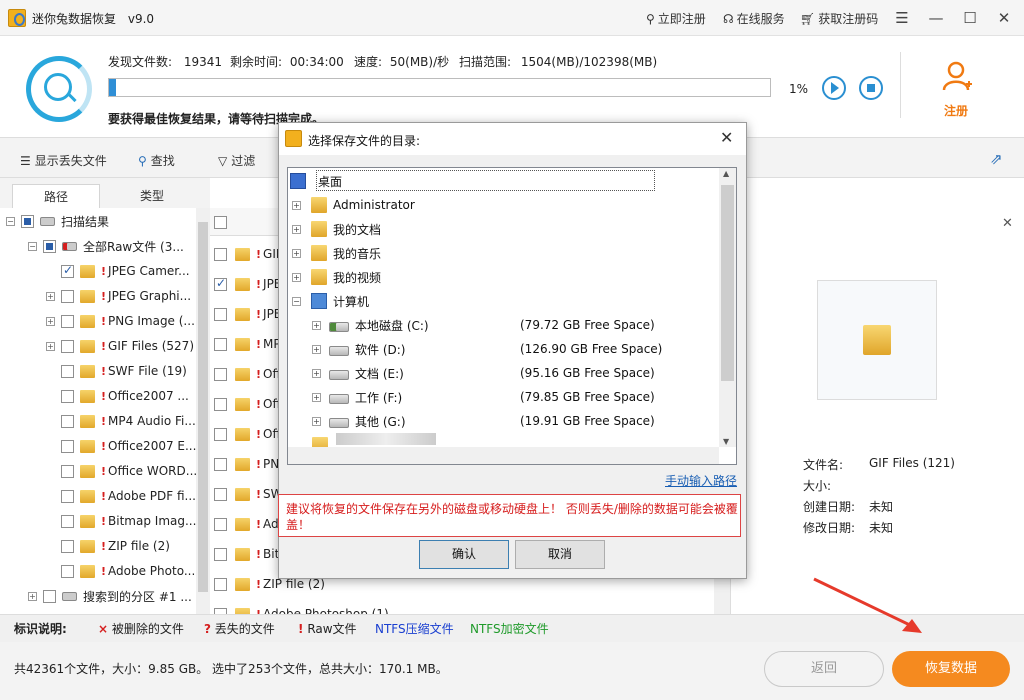 Image resolution: width=1024 pixels, height=700 pixels. I want to click on ok-button: 确认, so click(464, 554).